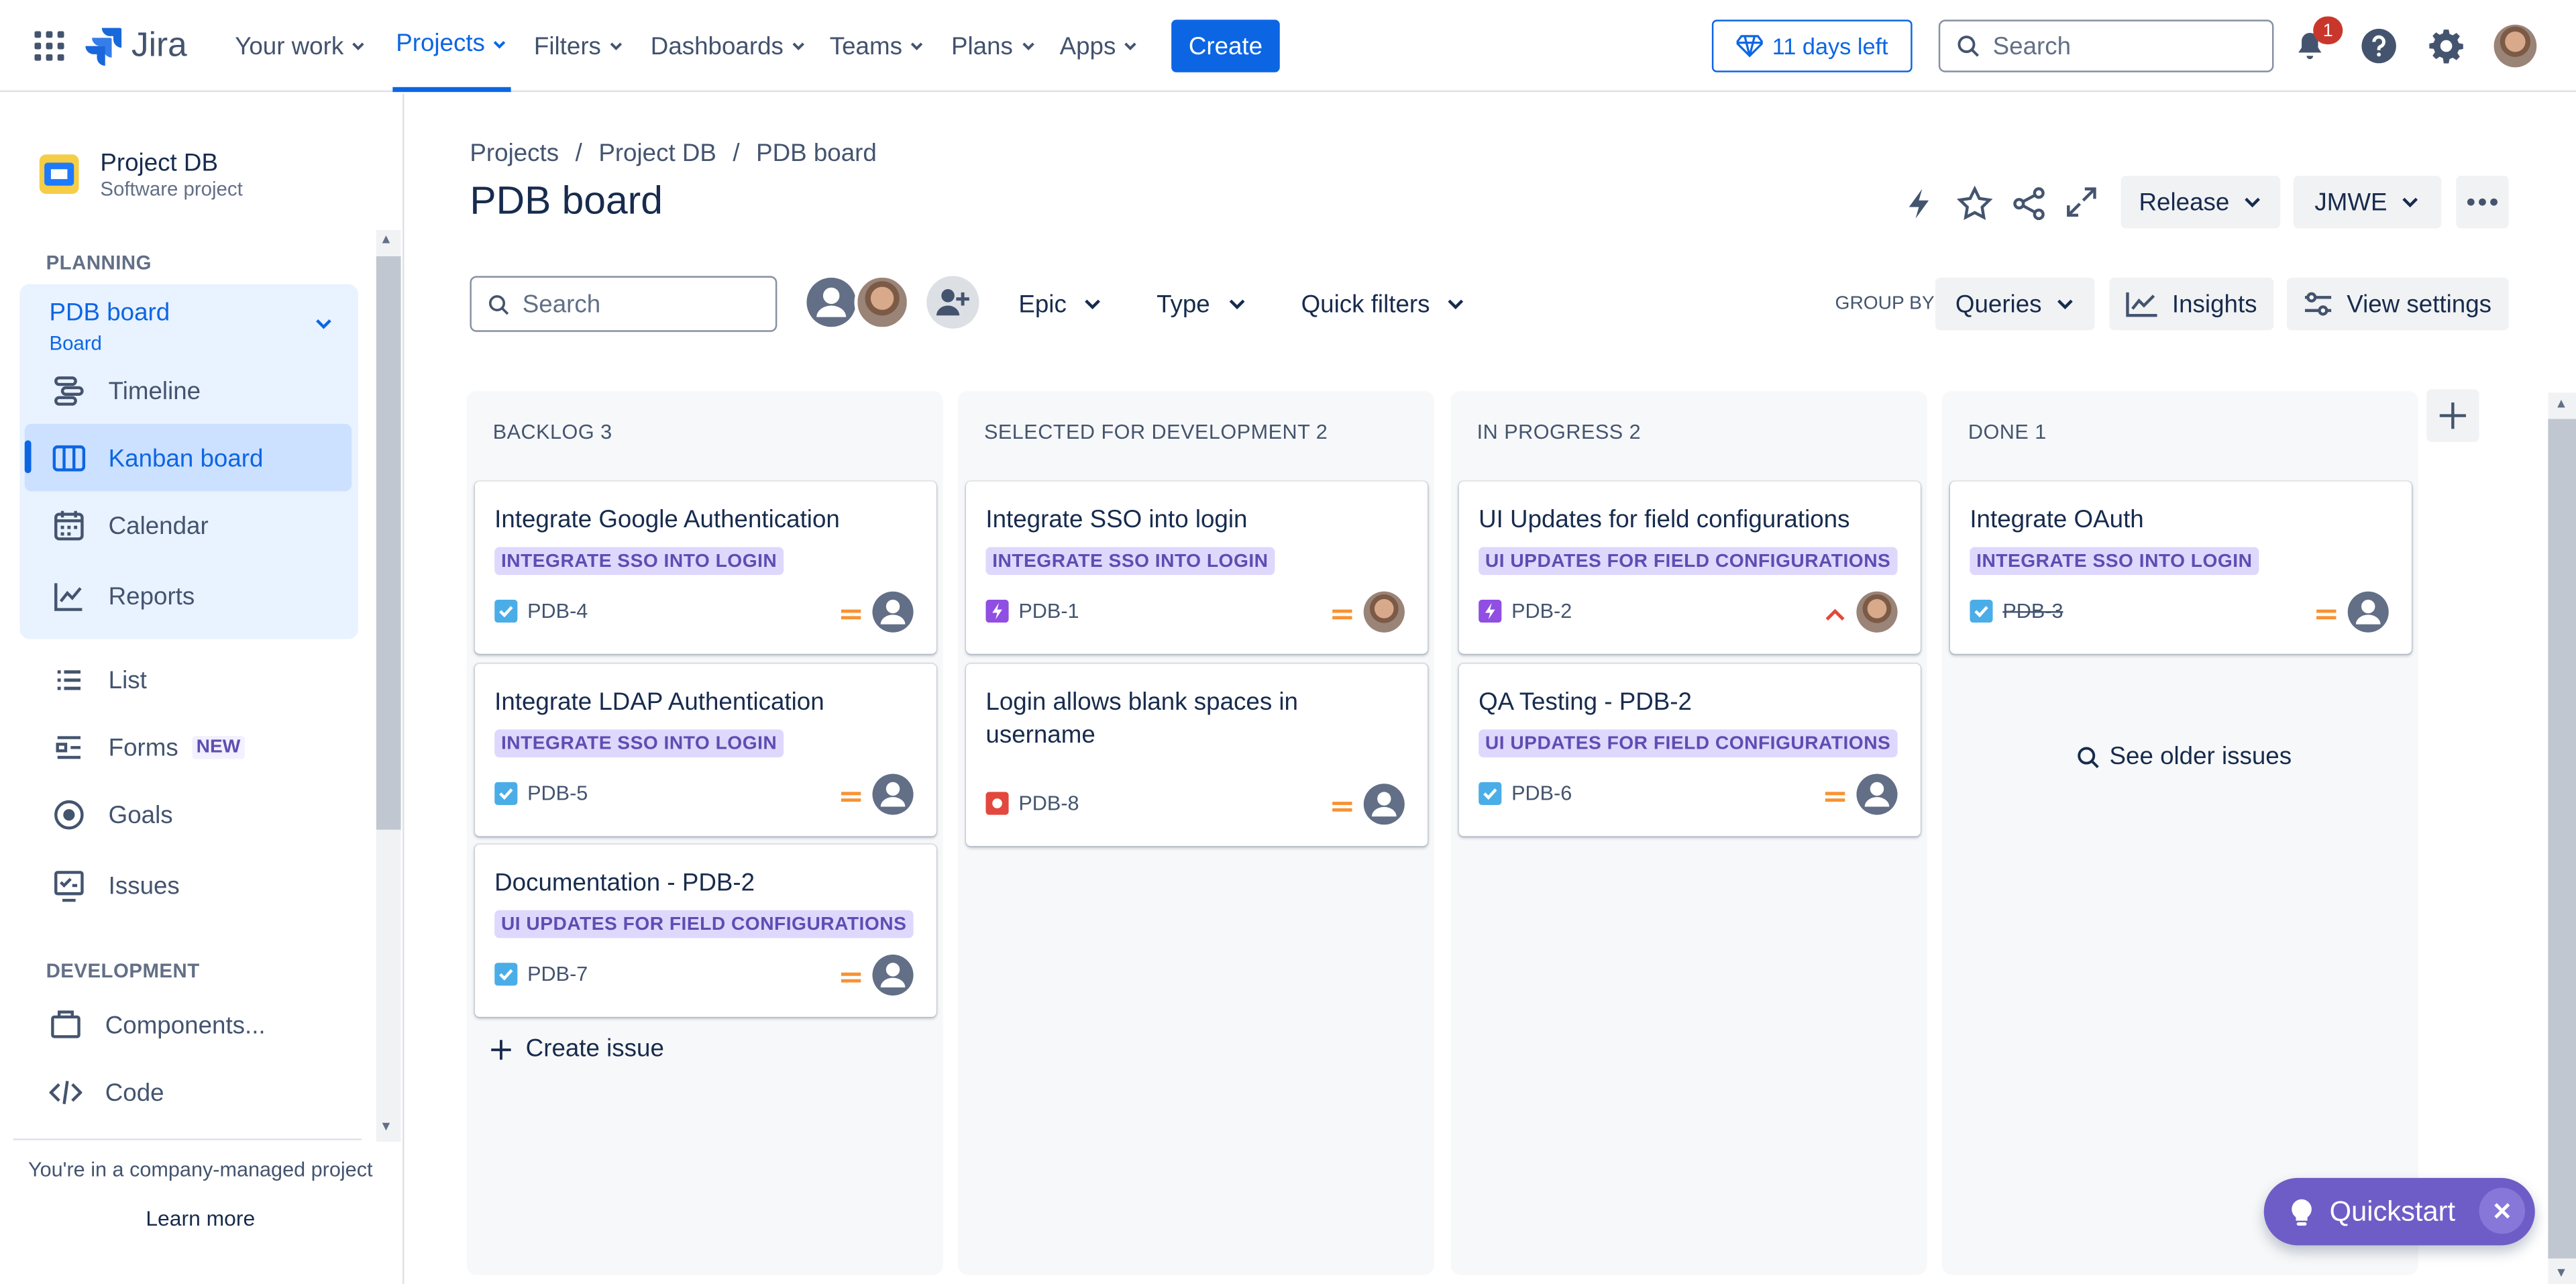  What do you see at coordinates (388, 543) in the screenshot?
I see `sidebar-scrollbar-thumb` at bounding box center [388, 543].